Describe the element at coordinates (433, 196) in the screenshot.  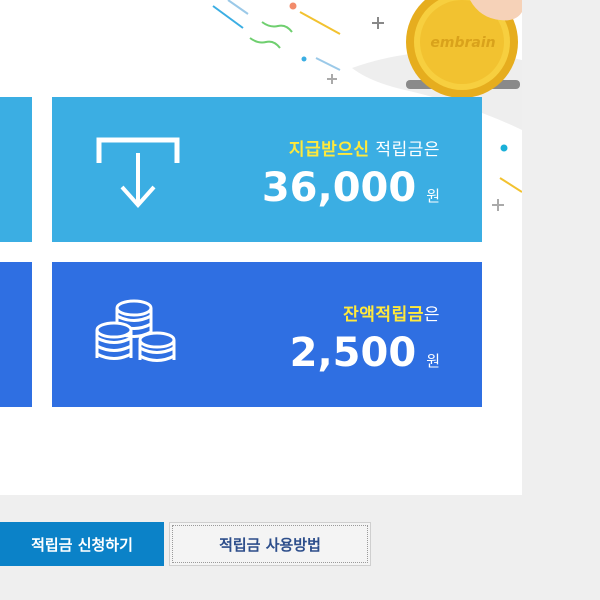
I see `paid-unit: 원` at that location.